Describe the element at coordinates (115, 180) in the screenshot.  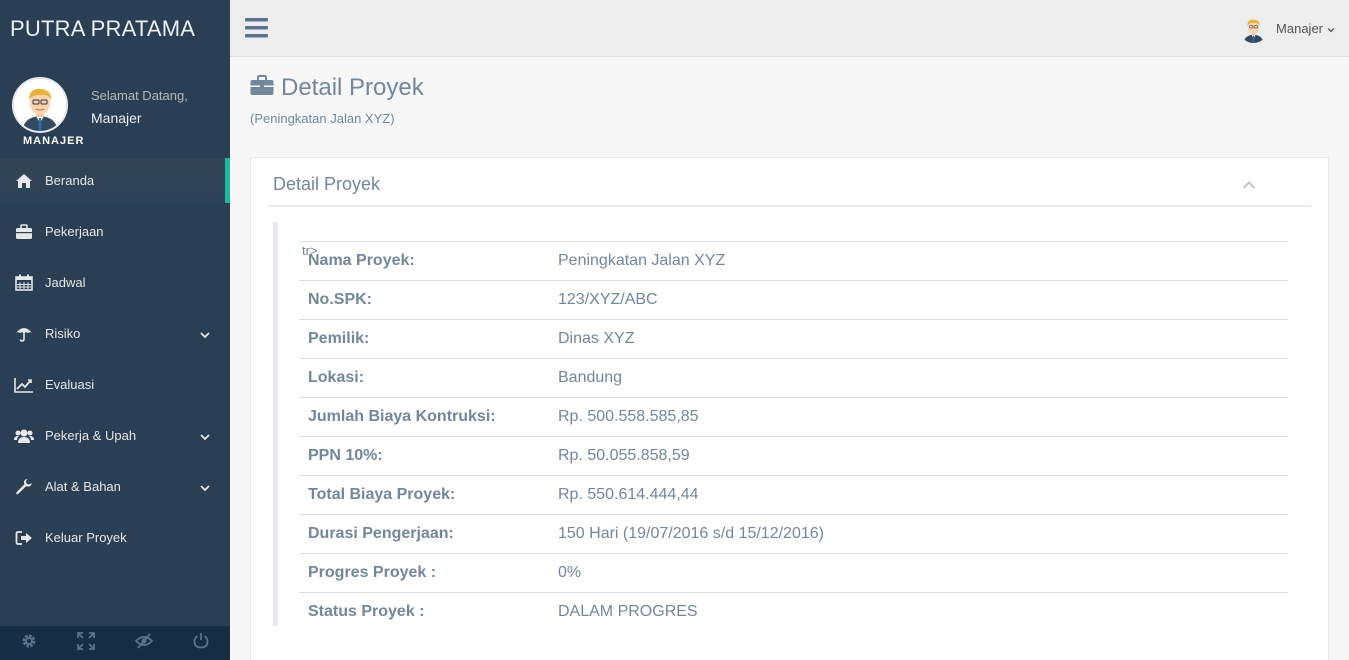
I see `sidebar-item-beranda: Beranda` at that location.